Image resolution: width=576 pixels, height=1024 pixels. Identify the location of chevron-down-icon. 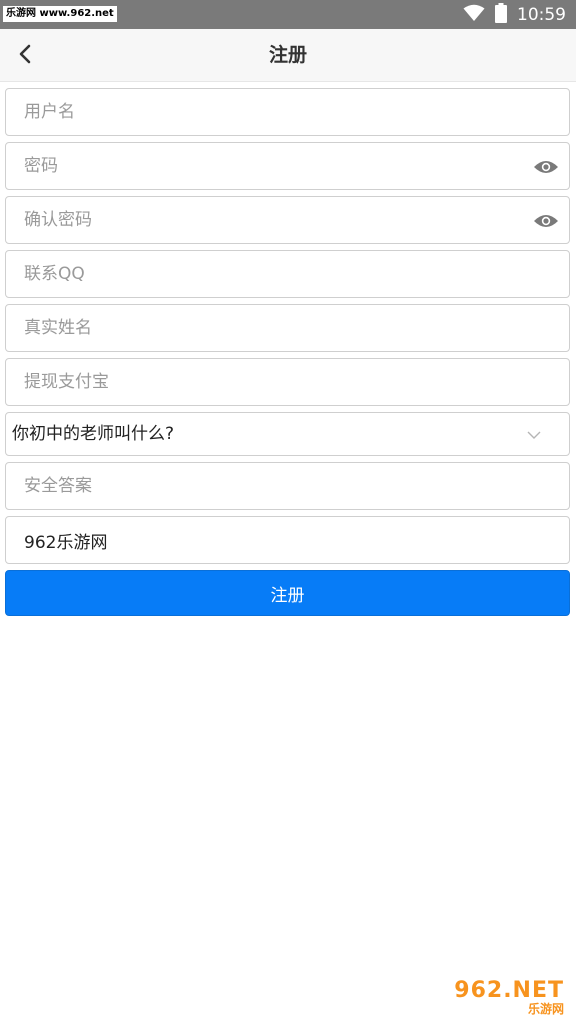
(534, 434).